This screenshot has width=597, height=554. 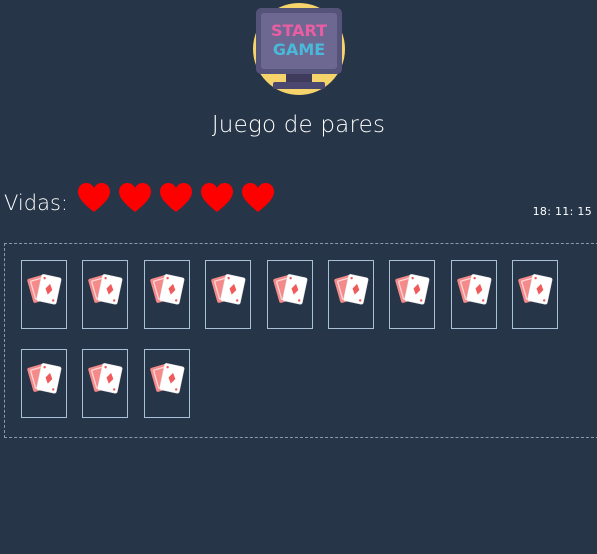 I want to click on logo-game-text: GAME, so click(x=299, y=49).